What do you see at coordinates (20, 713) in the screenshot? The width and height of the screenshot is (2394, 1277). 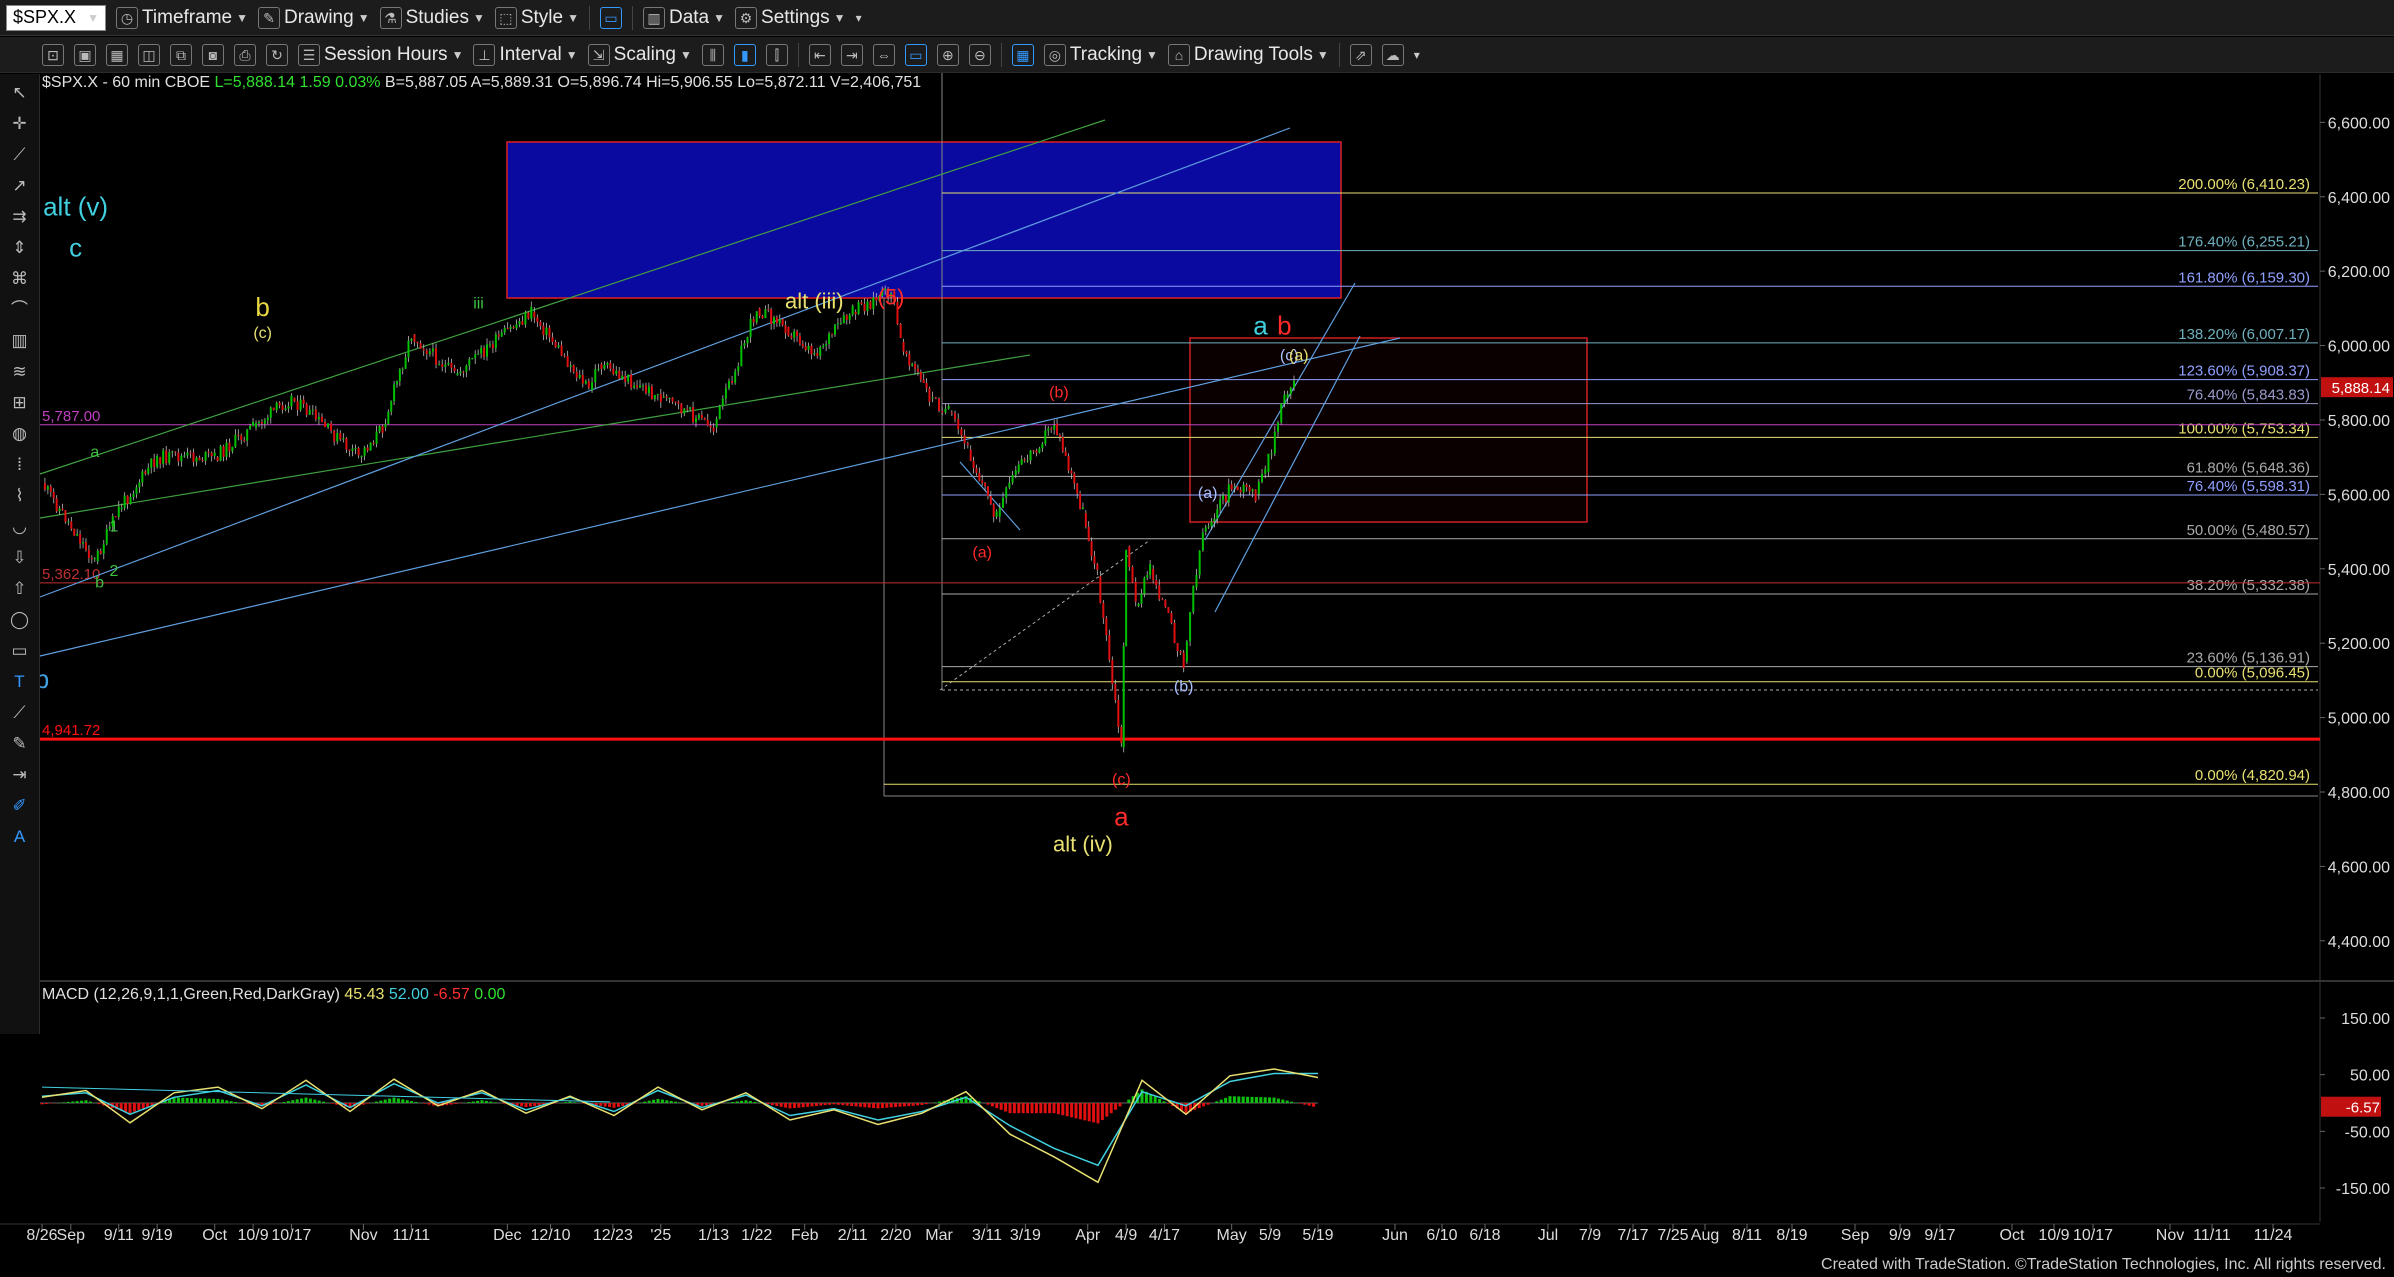 I see `line-icon: ⟋` at bounding box center [20, 713].